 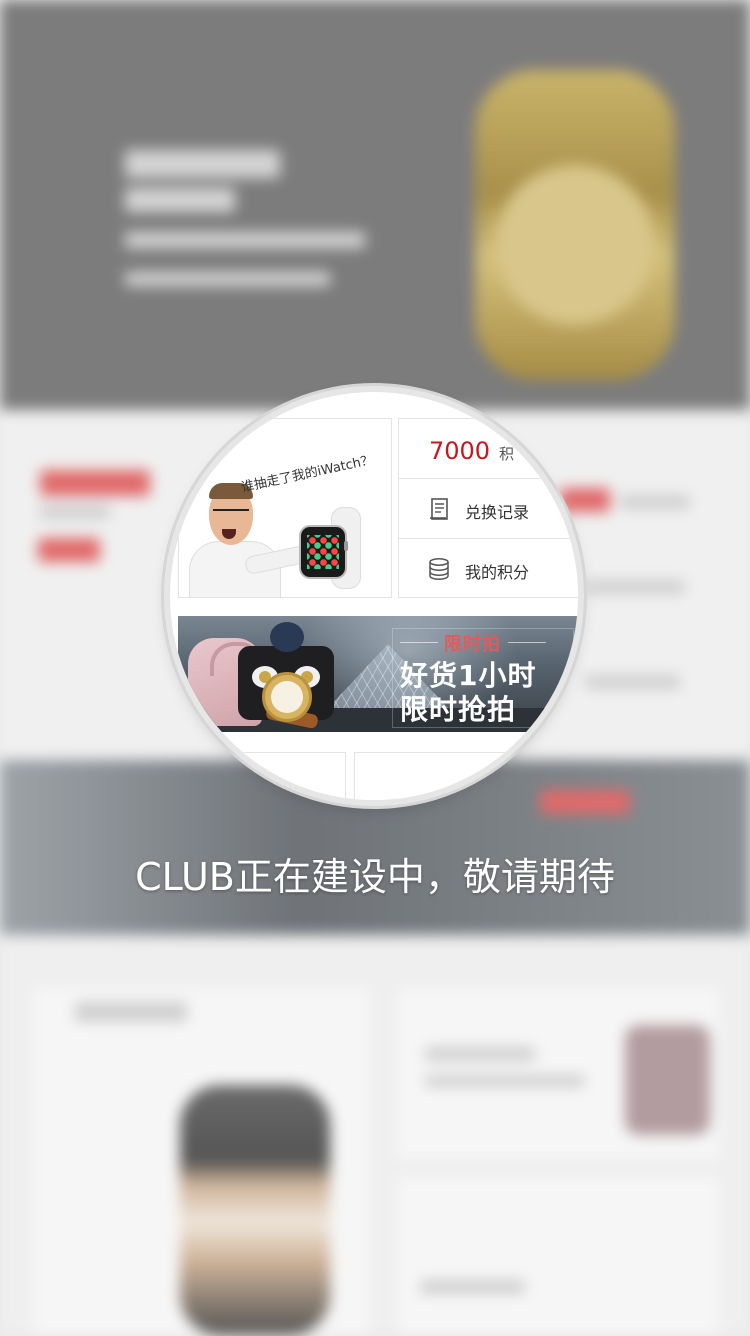 I want to click on points-value: 7000, so click(x=460, y=451).